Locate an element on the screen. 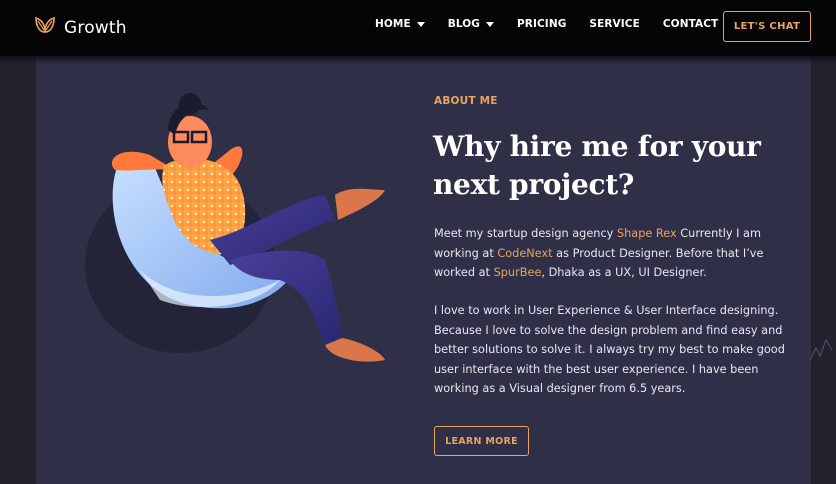 Image resolution: width=836 pixels, height=484 pixels. nav-item-home: HOME is located at coordinates (400, 24).